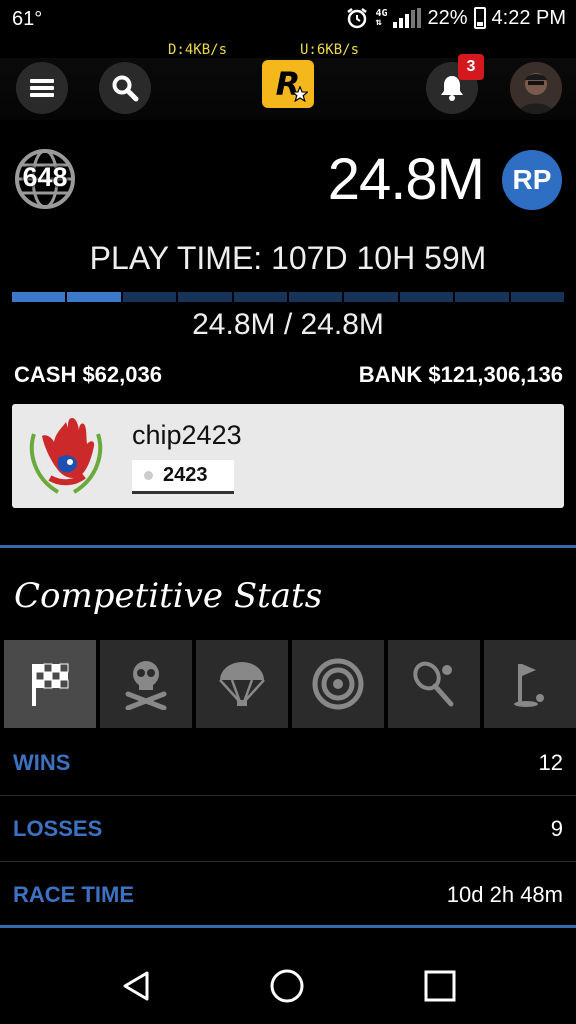 Image resolution: width=576 pixels, height=1024 pixels. I want to click on crew-card: chip2423 2423, so click(288, 456).